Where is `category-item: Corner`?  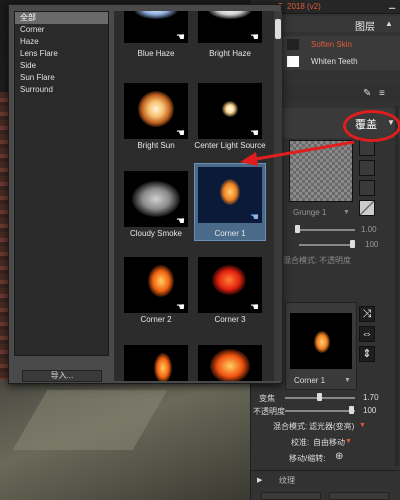 category-item: Corner is located at coordinates (61, 30).